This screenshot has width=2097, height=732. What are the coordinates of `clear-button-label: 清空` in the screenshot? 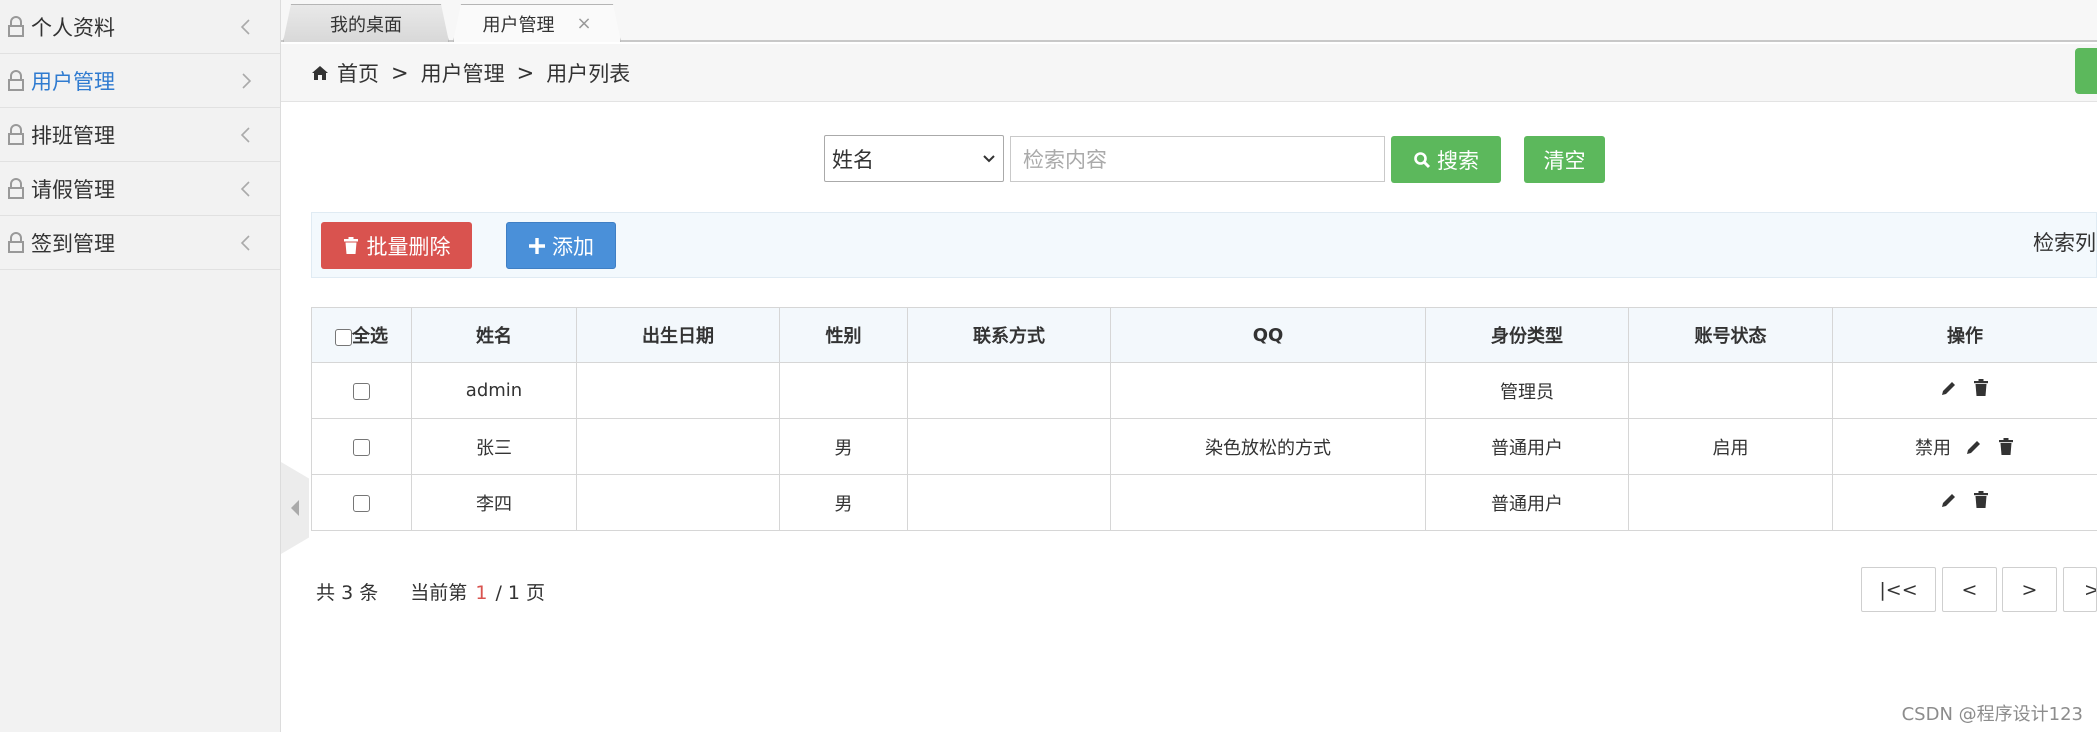 It's located at (1564, 160).